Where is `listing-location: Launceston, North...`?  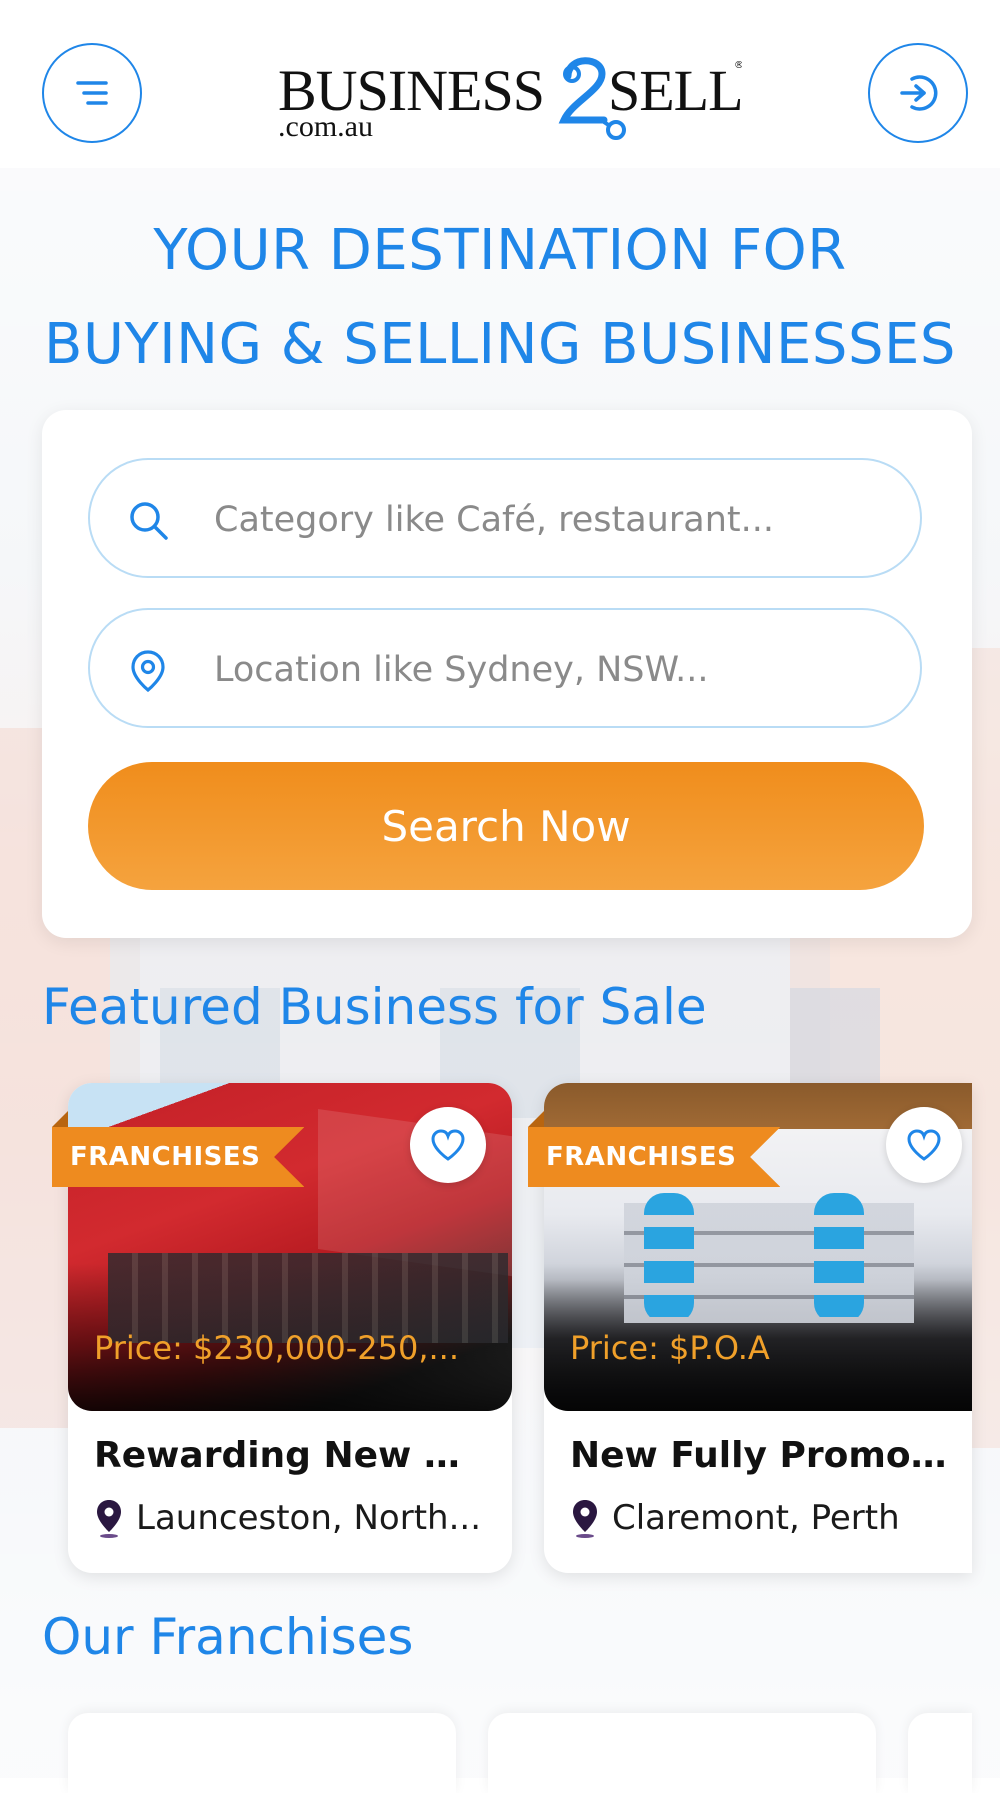 listing-location: Launceston, North... is located at coordinates (294, 1518).